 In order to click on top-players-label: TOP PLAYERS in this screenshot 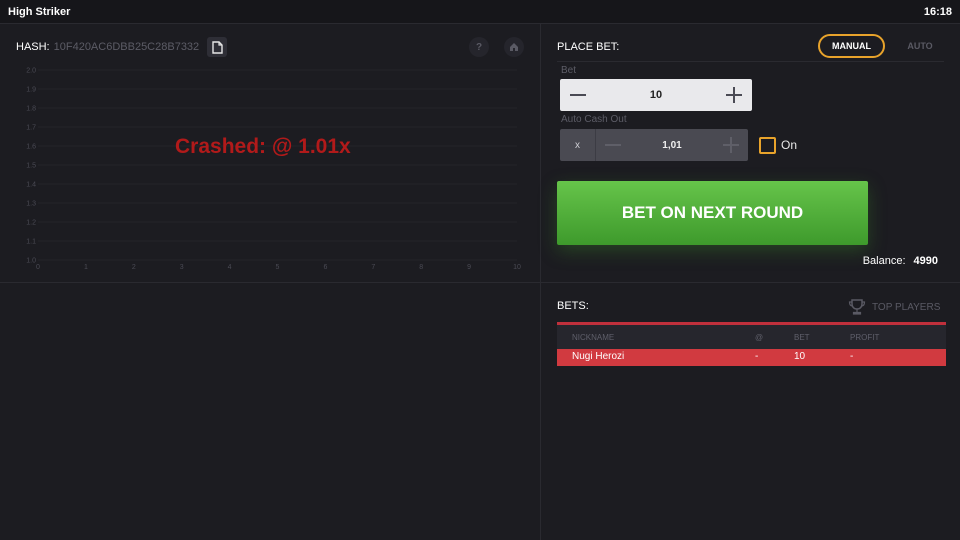, I will do `click(906, 307)`.